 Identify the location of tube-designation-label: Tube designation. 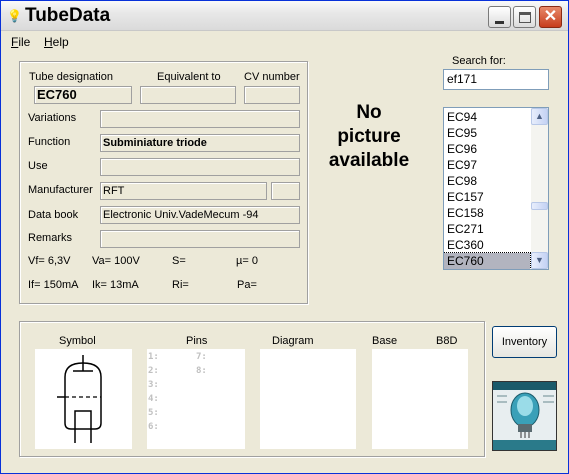
(71, 77).